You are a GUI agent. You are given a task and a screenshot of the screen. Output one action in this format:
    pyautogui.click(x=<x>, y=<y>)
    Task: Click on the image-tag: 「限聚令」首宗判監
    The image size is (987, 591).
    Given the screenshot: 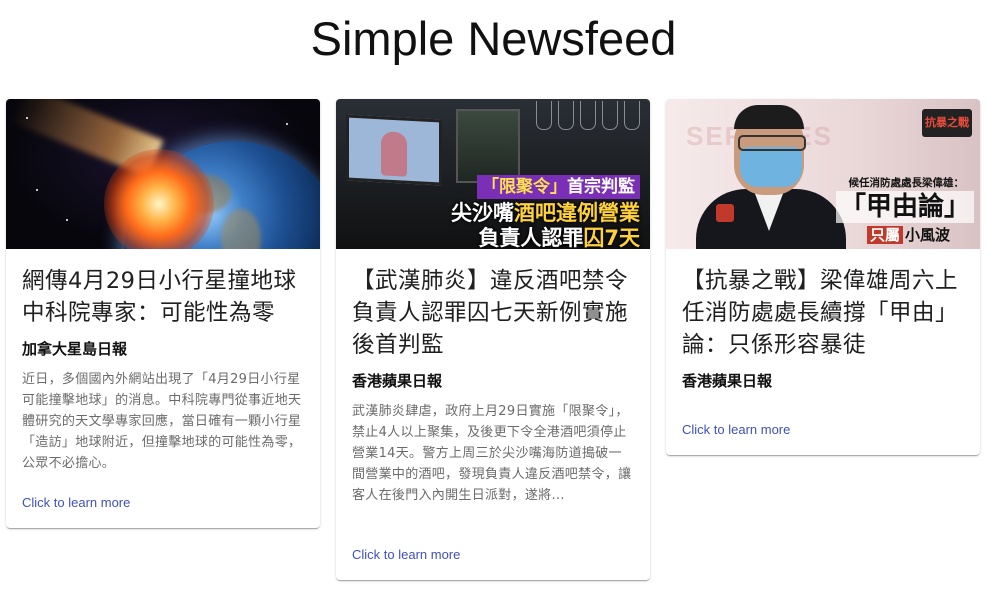 What is the action you would take?
    pyautogui.click(x=558, y=187)
    